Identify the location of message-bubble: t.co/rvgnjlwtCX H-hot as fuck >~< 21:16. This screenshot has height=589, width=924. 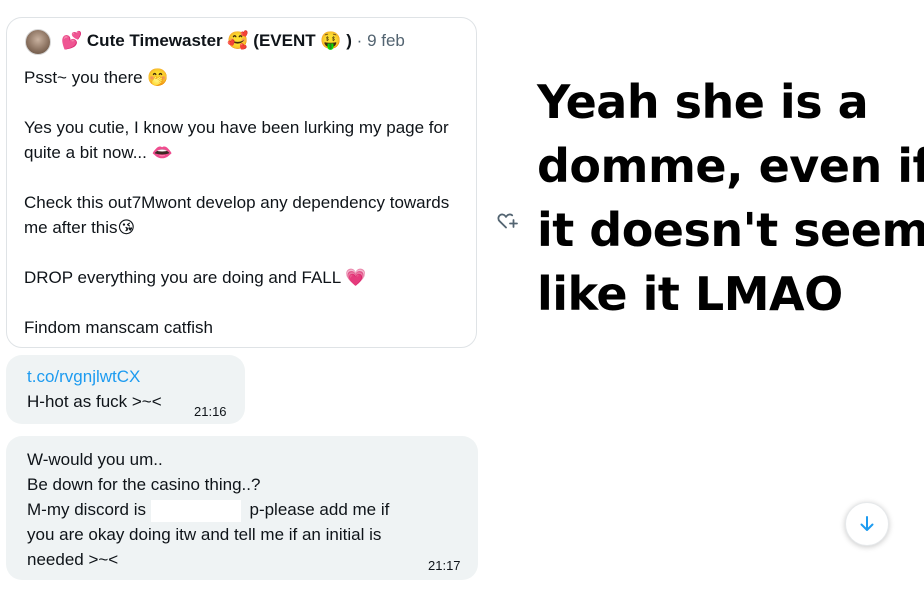
(125, 389).